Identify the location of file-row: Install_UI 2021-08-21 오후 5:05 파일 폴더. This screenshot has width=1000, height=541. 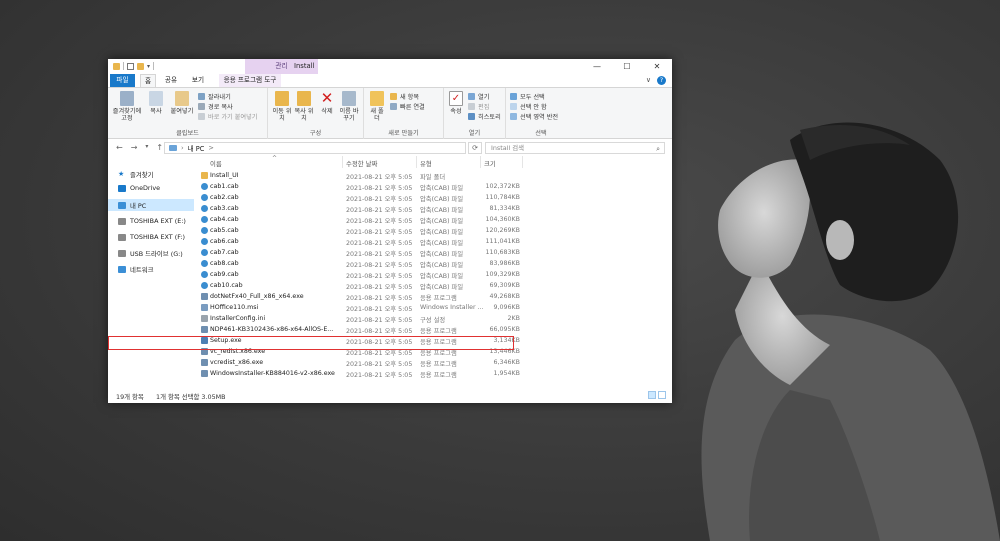
(434, 175).